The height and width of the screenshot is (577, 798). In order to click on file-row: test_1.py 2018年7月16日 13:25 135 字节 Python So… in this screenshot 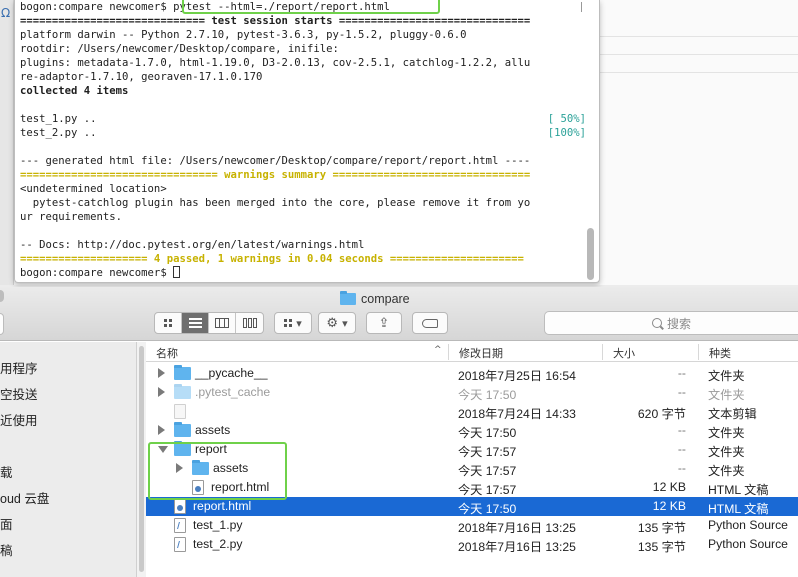, I will do `click(472, 525)`.